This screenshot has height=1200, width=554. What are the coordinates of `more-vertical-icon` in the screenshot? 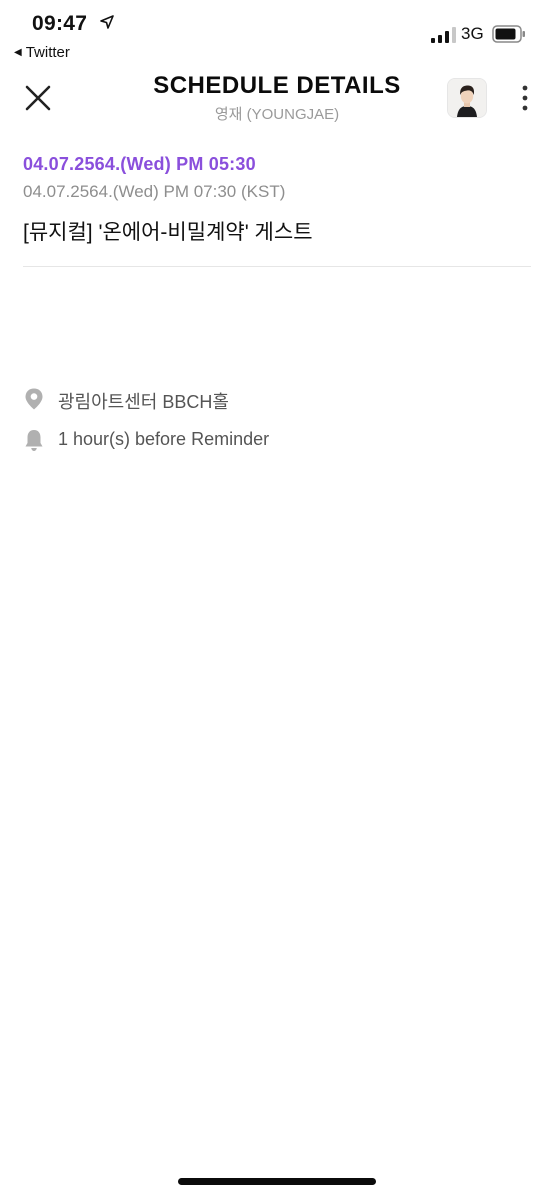 It's located at (525, 98).